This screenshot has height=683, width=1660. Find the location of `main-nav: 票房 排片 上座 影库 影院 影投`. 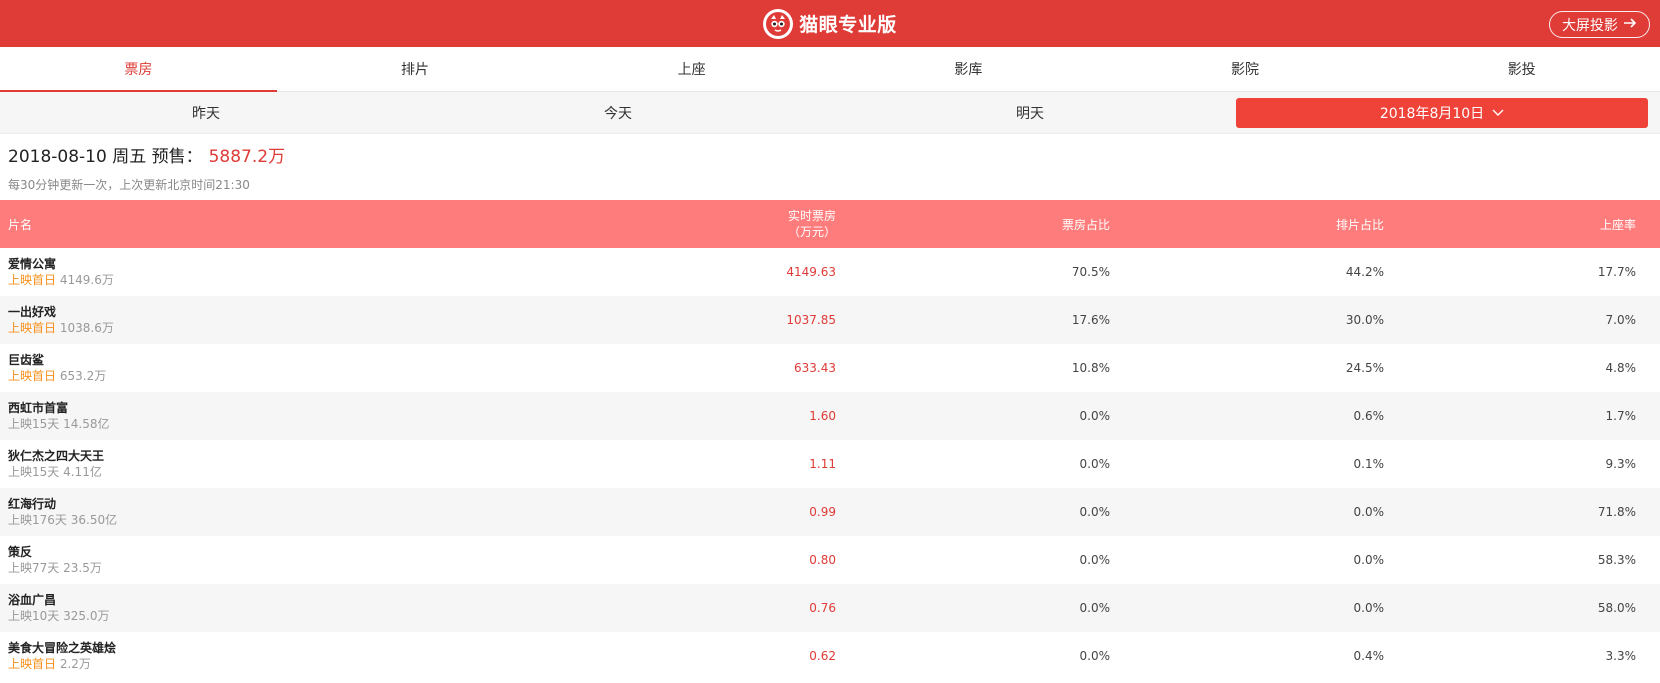

main-nav: 票房 排片 上座 影库 影院 影投 is located at coordinates (830, 69).